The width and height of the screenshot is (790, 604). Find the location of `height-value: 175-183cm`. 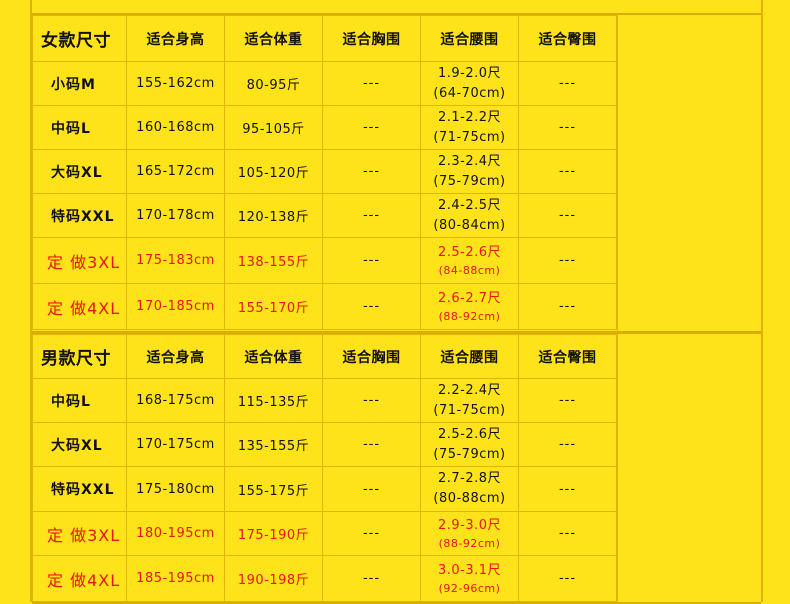

height-value: 175-183cm is located at coordinates (175, 260).